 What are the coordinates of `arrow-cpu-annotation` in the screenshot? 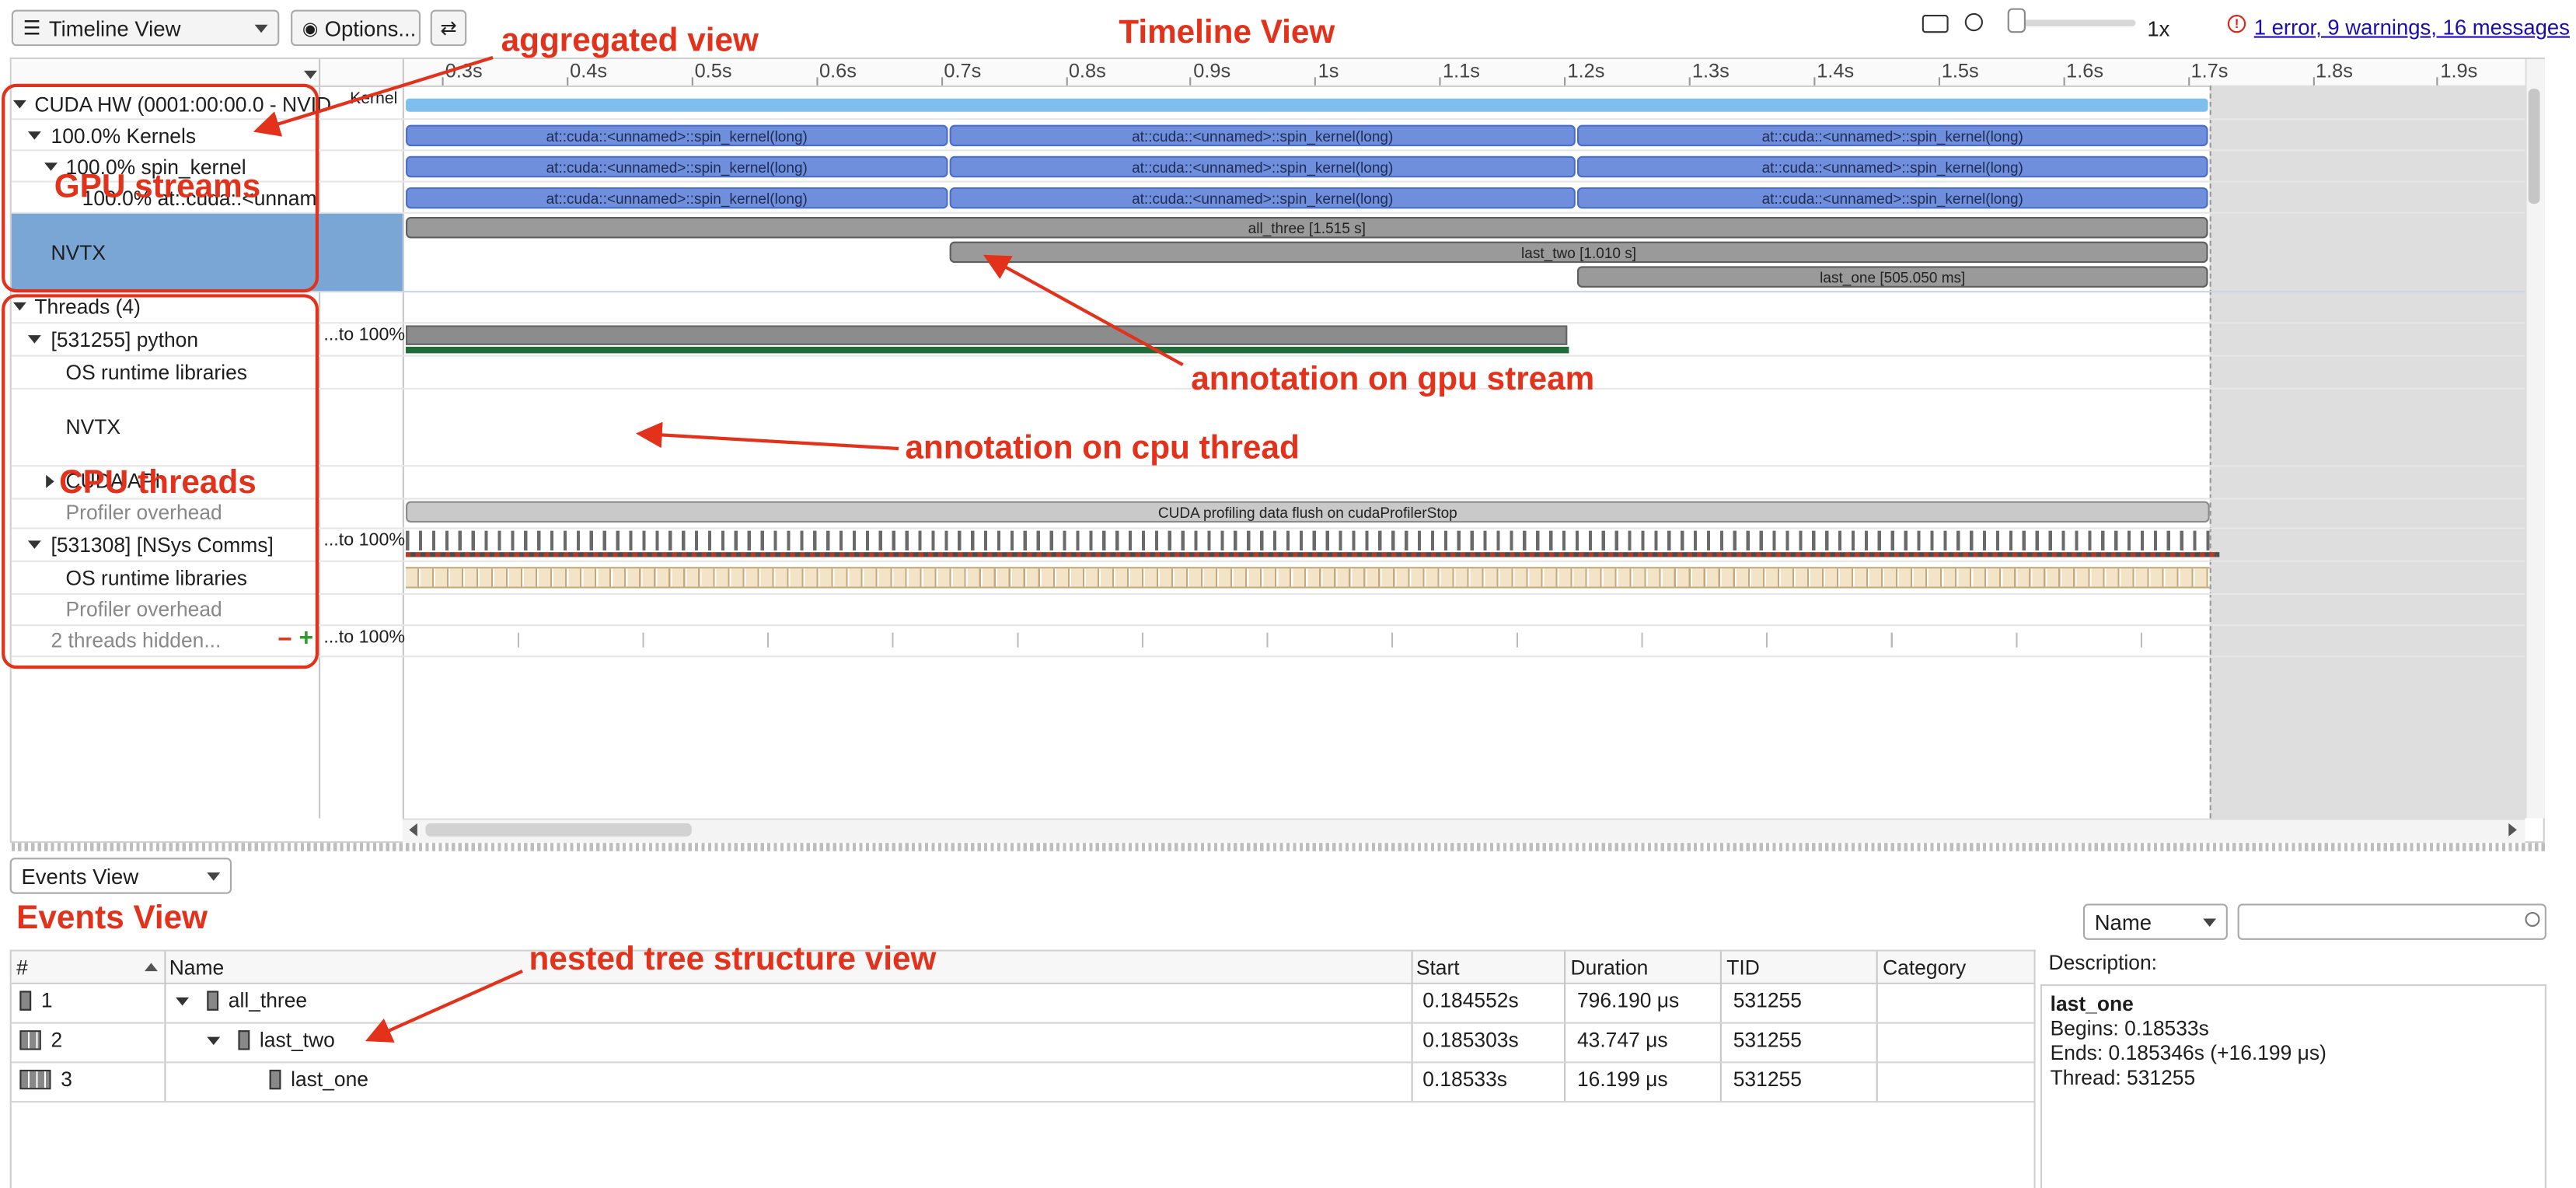 It's located at (767, 436).